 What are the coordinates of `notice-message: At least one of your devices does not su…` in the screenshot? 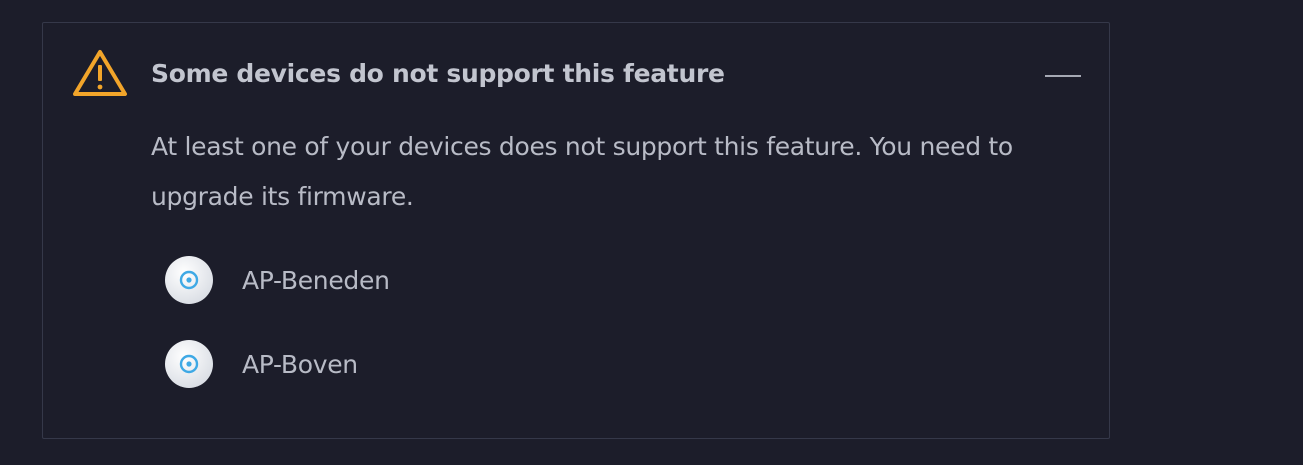 It's located at (582, 171).